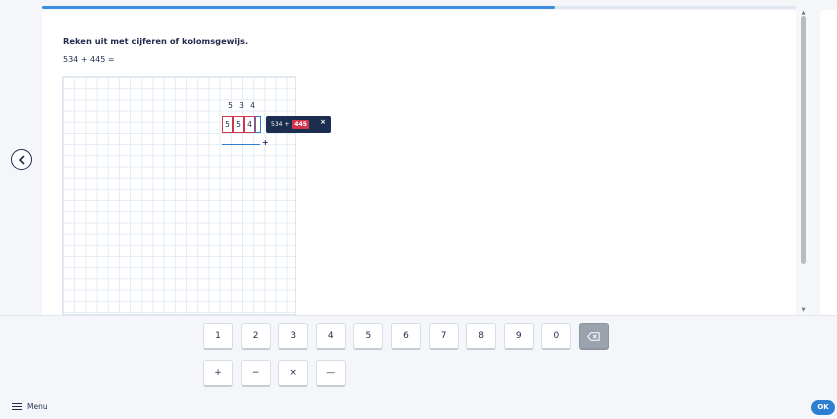 The width and height of the screenshot is (837, 419). Describe the element at coordinates (368, 336) in the screenshot. I see `key-5: 5` at that location.